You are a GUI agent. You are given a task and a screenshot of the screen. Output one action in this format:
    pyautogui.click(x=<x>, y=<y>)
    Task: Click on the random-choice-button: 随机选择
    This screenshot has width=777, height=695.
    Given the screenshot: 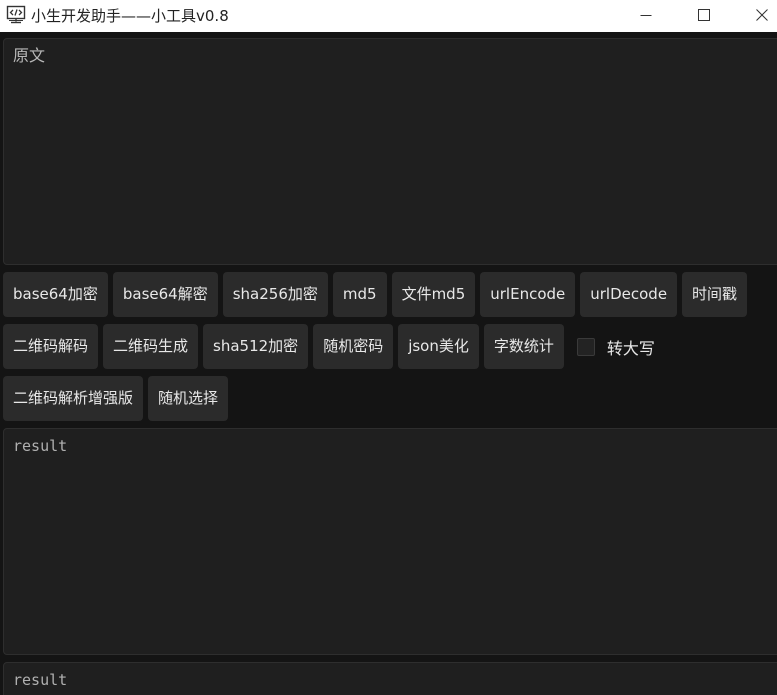 What is the action you would take?
    pyautogui.click(x=188, y=398)
    